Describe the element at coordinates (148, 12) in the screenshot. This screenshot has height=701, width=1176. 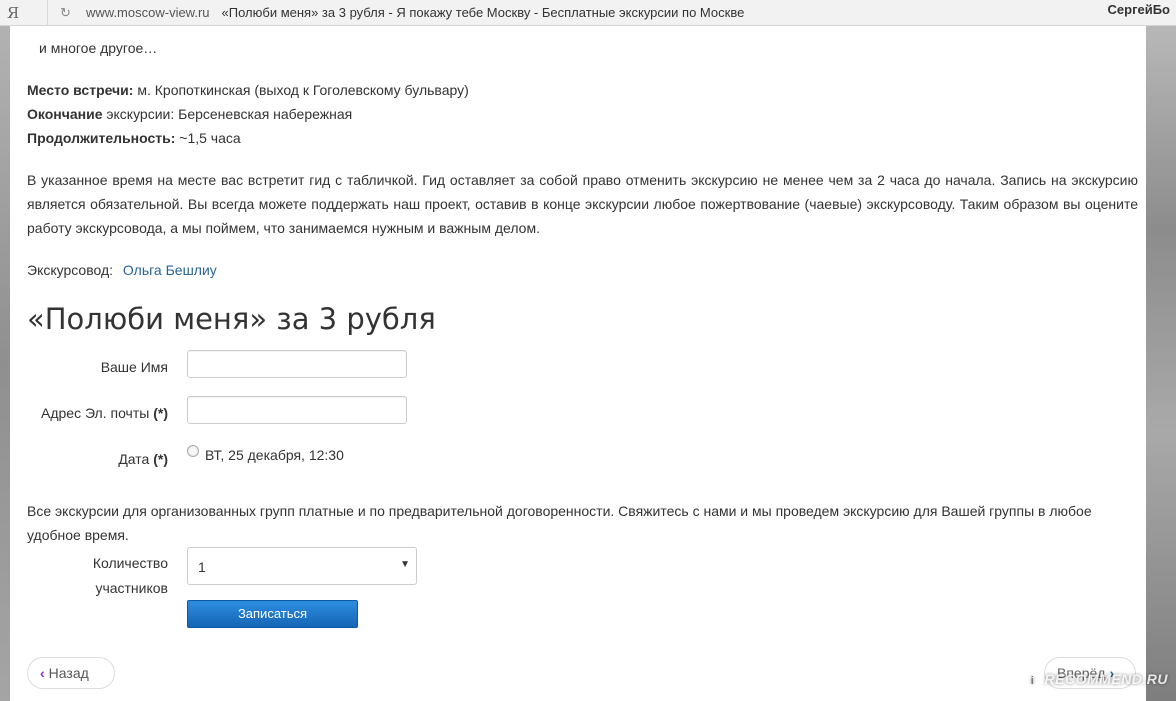
I see `url-host: www.moscow-view.ru` at that location.